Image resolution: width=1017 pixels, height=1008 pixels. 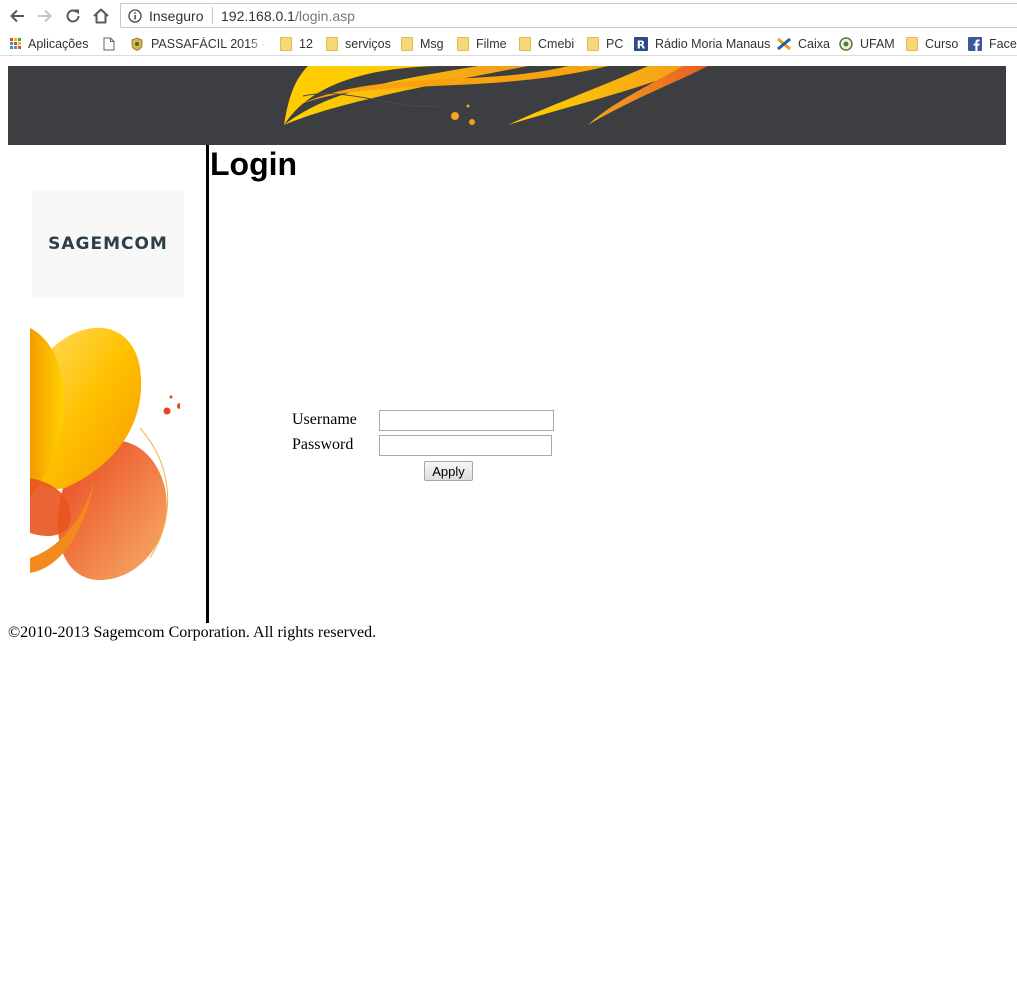 I want to click on bookmark-caixa: Caixa, so click(x=803, y=43).